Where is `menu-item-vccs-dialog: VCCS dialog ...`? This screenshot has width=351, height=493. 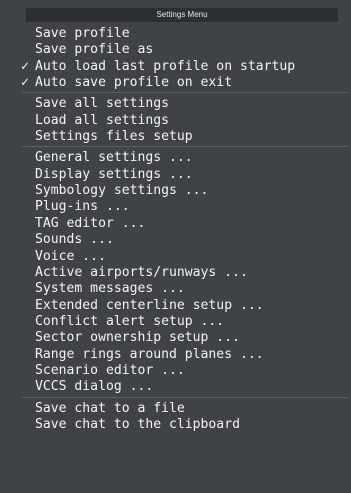 menu-item-vccs-dialog: VCCS dialog ... is located at coordinates (185, 387).